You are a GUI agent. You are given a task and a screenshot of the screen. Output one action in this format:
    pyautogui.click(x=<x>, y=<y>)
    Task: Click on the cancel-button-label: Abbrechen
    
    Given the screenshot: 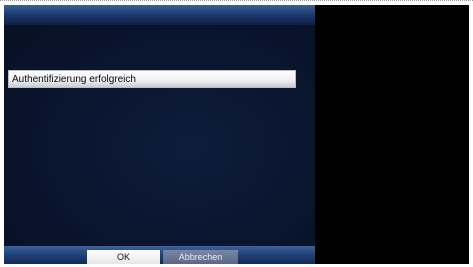 What is the action you would take?
    pyautogui.click(x=200, y=257)
    